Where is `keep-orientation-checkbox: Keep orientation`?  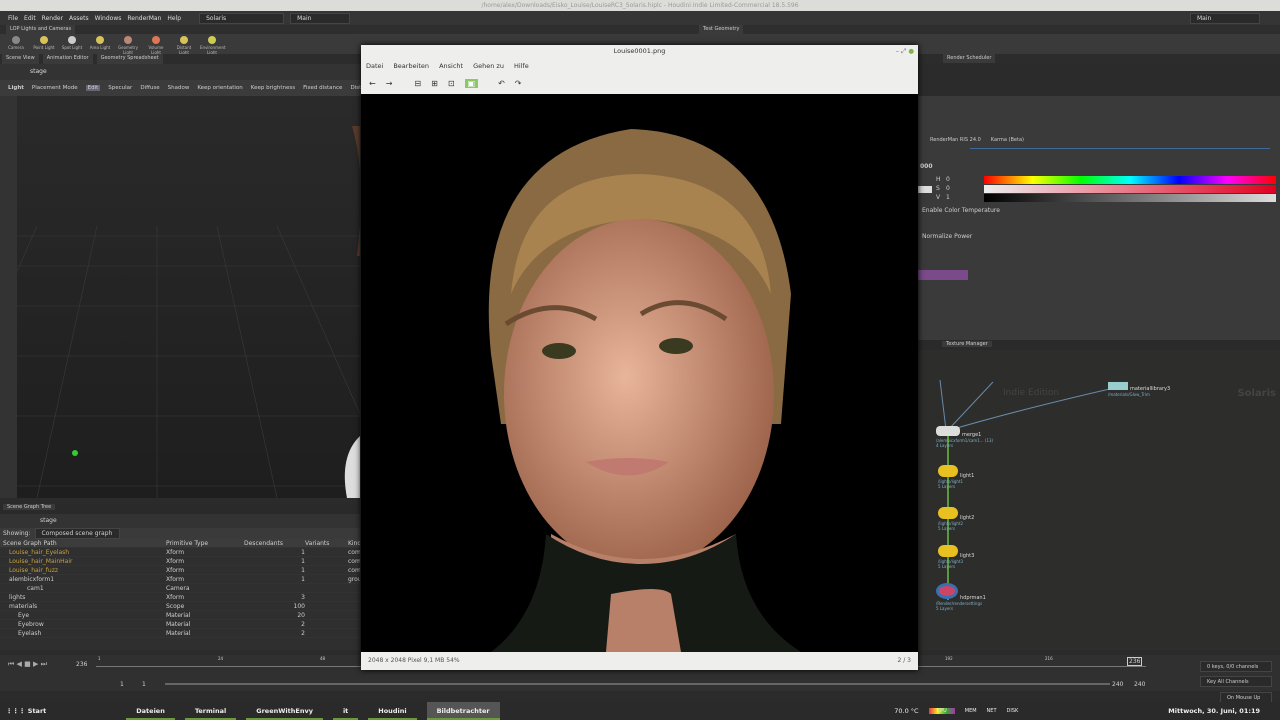
keep-orientation-checkbox: Keep orientation is located at coordinates (219, 88).